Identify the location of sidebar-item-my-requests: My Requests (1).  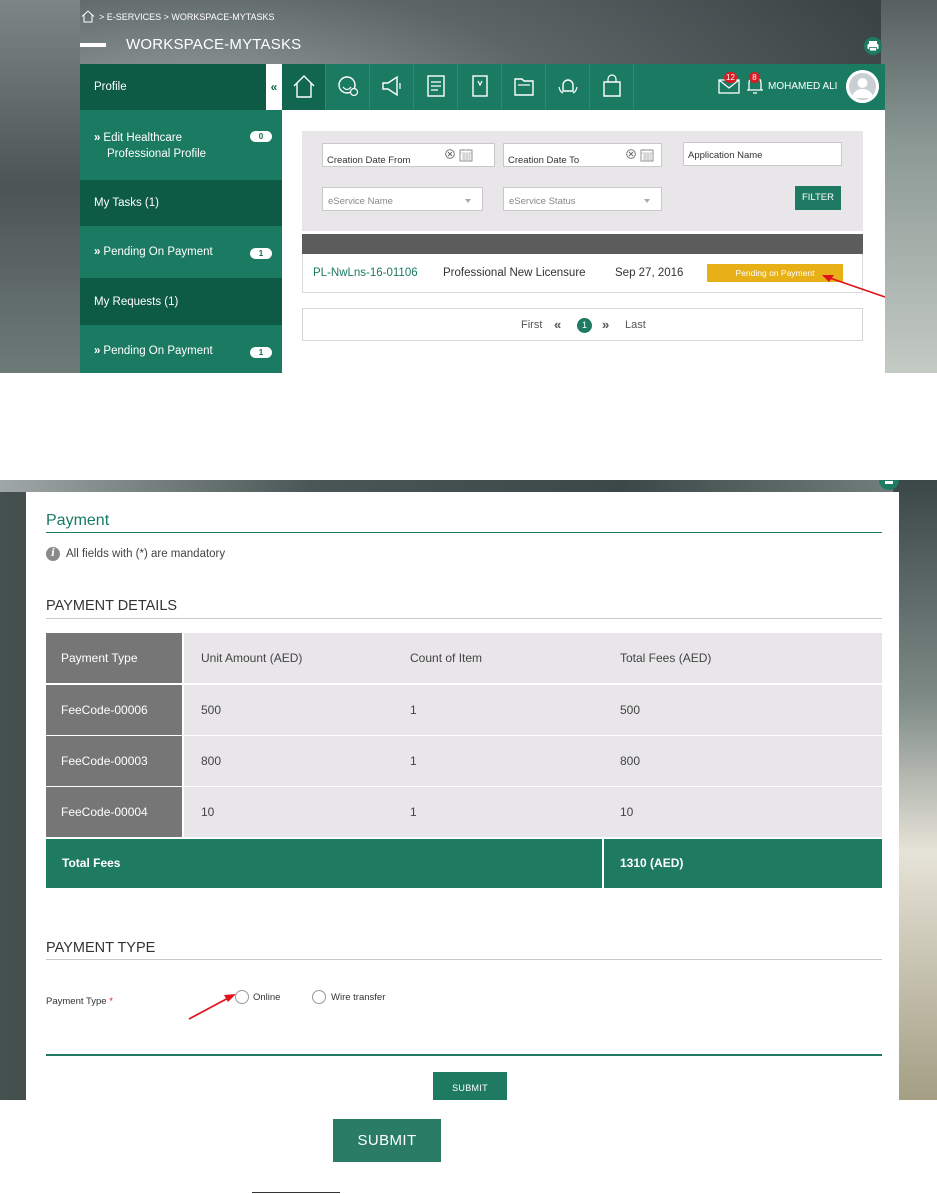
(181, 301).